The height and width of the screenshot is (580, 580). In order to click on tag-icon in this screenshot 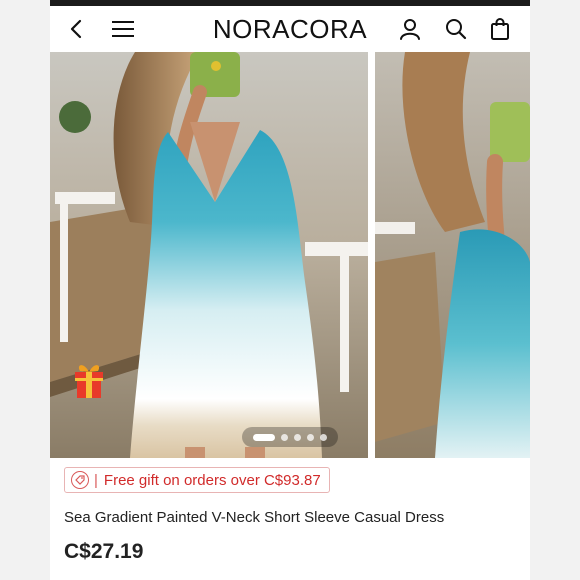, I will do `click(80, 480)`.